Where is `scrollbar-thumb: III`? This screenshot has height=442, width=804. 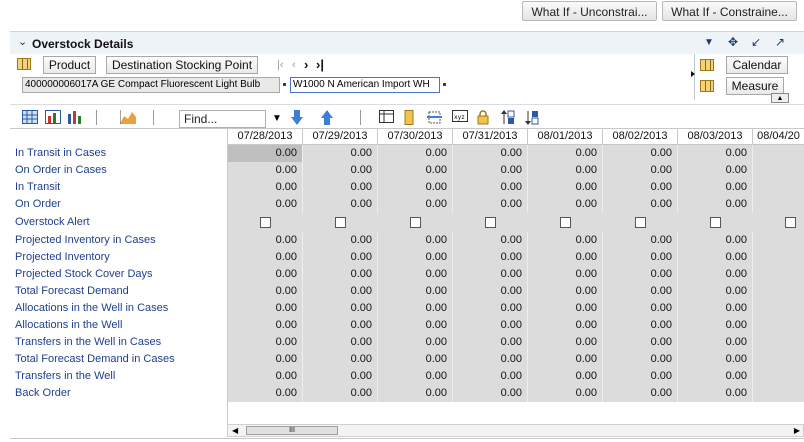
scrollbar-thumb: III is located at coordinates (292, 430).